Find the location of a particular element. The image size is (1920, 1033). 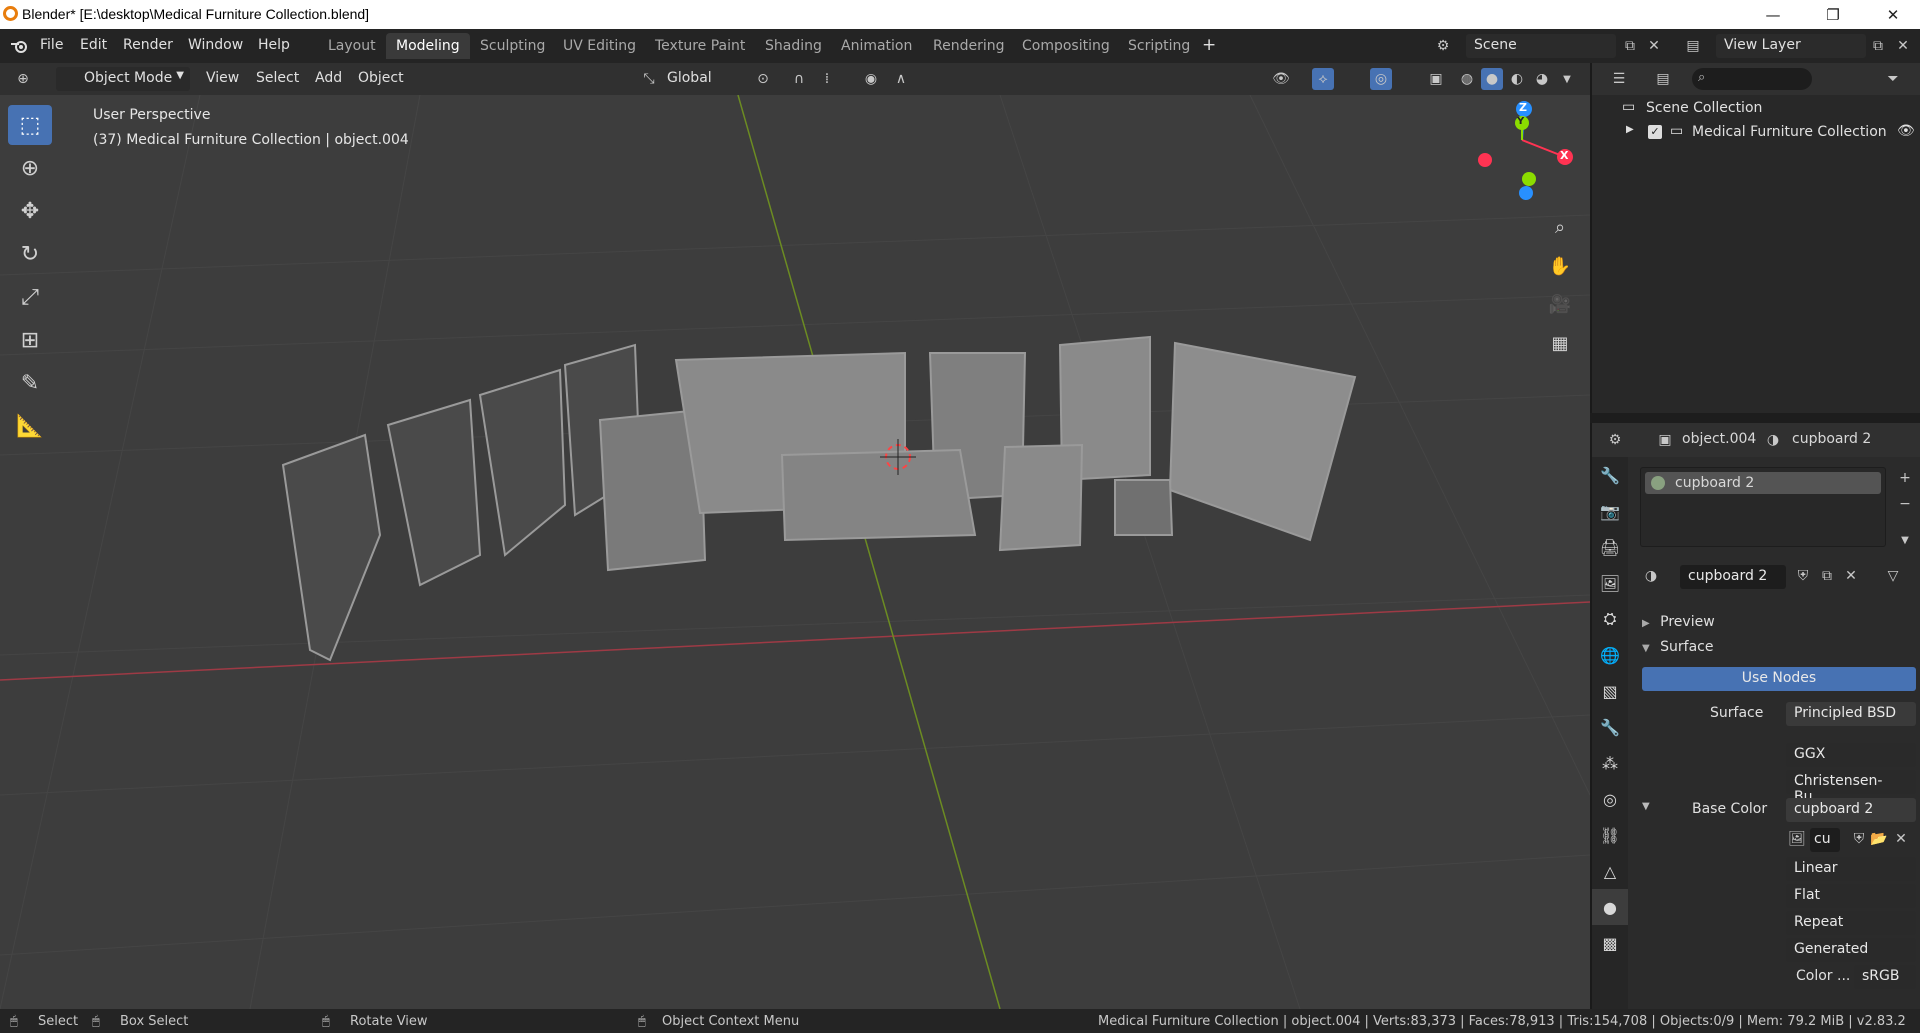

delete-scene-icon: ✕ is located at coordinates (1654, 46).